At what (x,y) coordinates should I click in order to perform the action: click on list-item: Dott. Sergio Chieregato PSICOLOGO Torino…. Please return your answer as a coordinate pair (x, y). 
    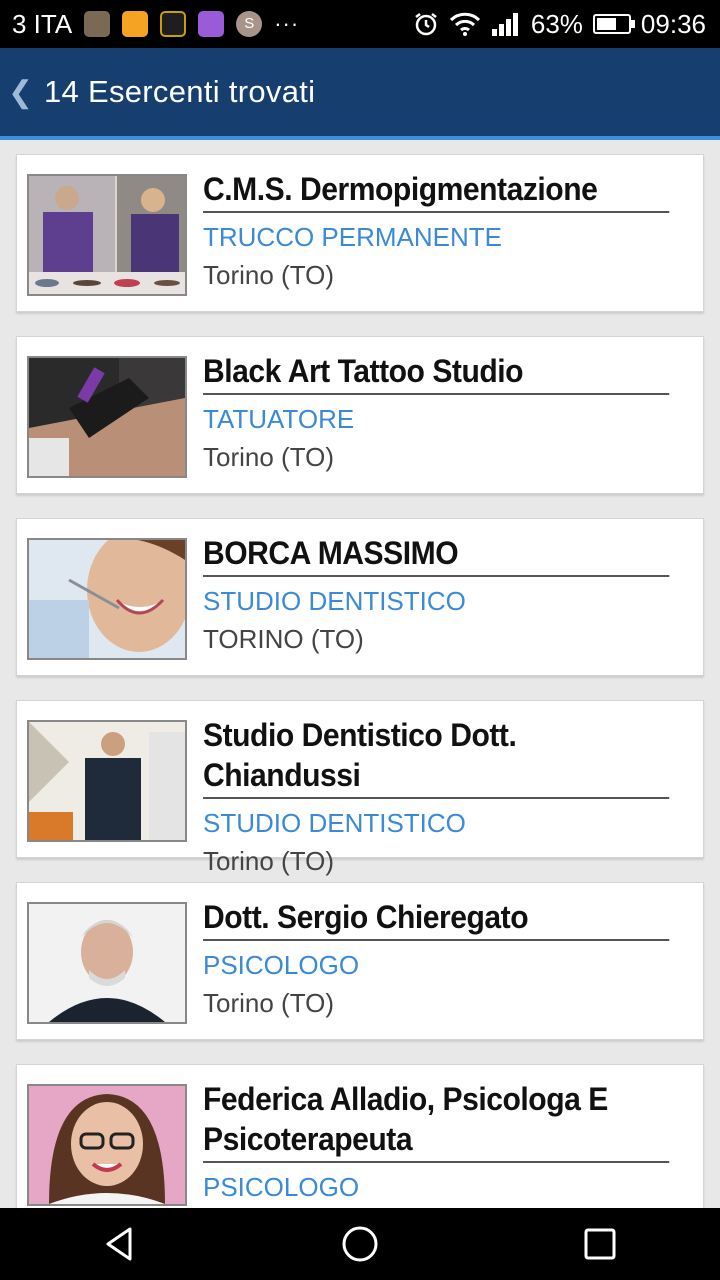
    Looking at the image, I should click on (360, 961).